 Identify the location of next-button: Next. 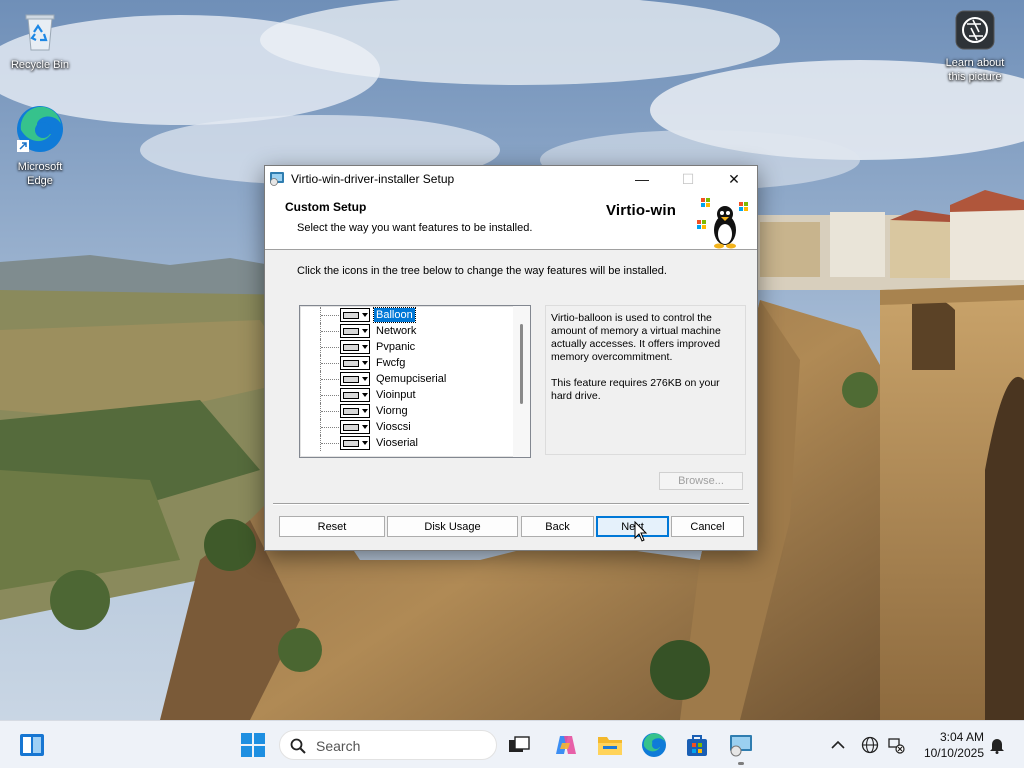
(632, 526).